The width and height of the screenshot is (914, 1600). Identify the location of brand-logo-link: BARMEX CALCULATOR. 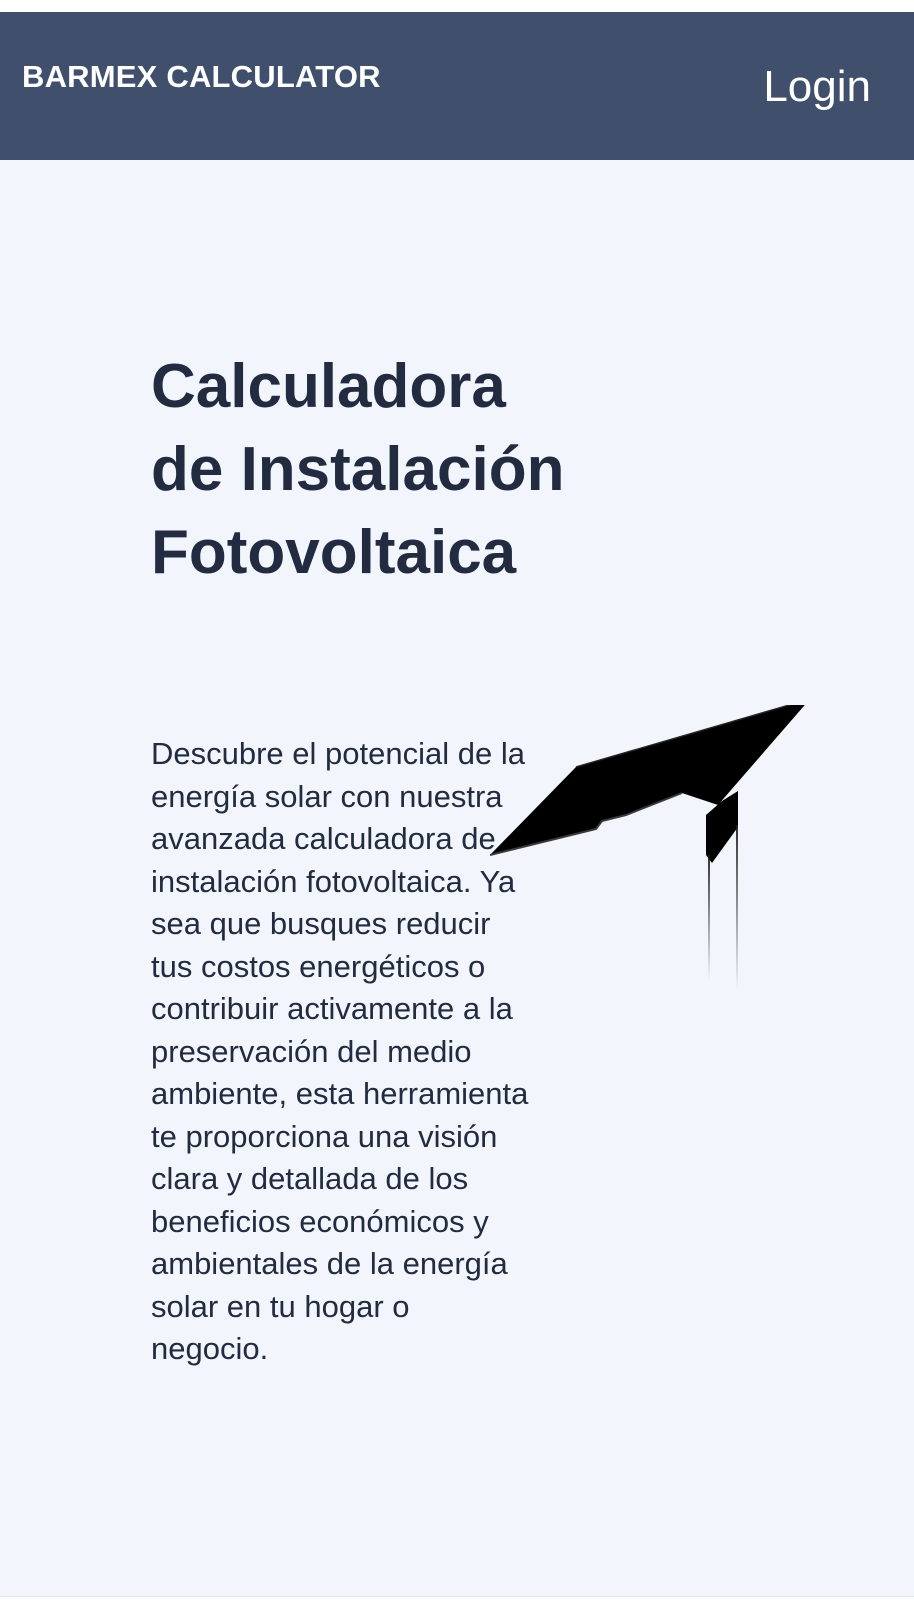
(201, 77).